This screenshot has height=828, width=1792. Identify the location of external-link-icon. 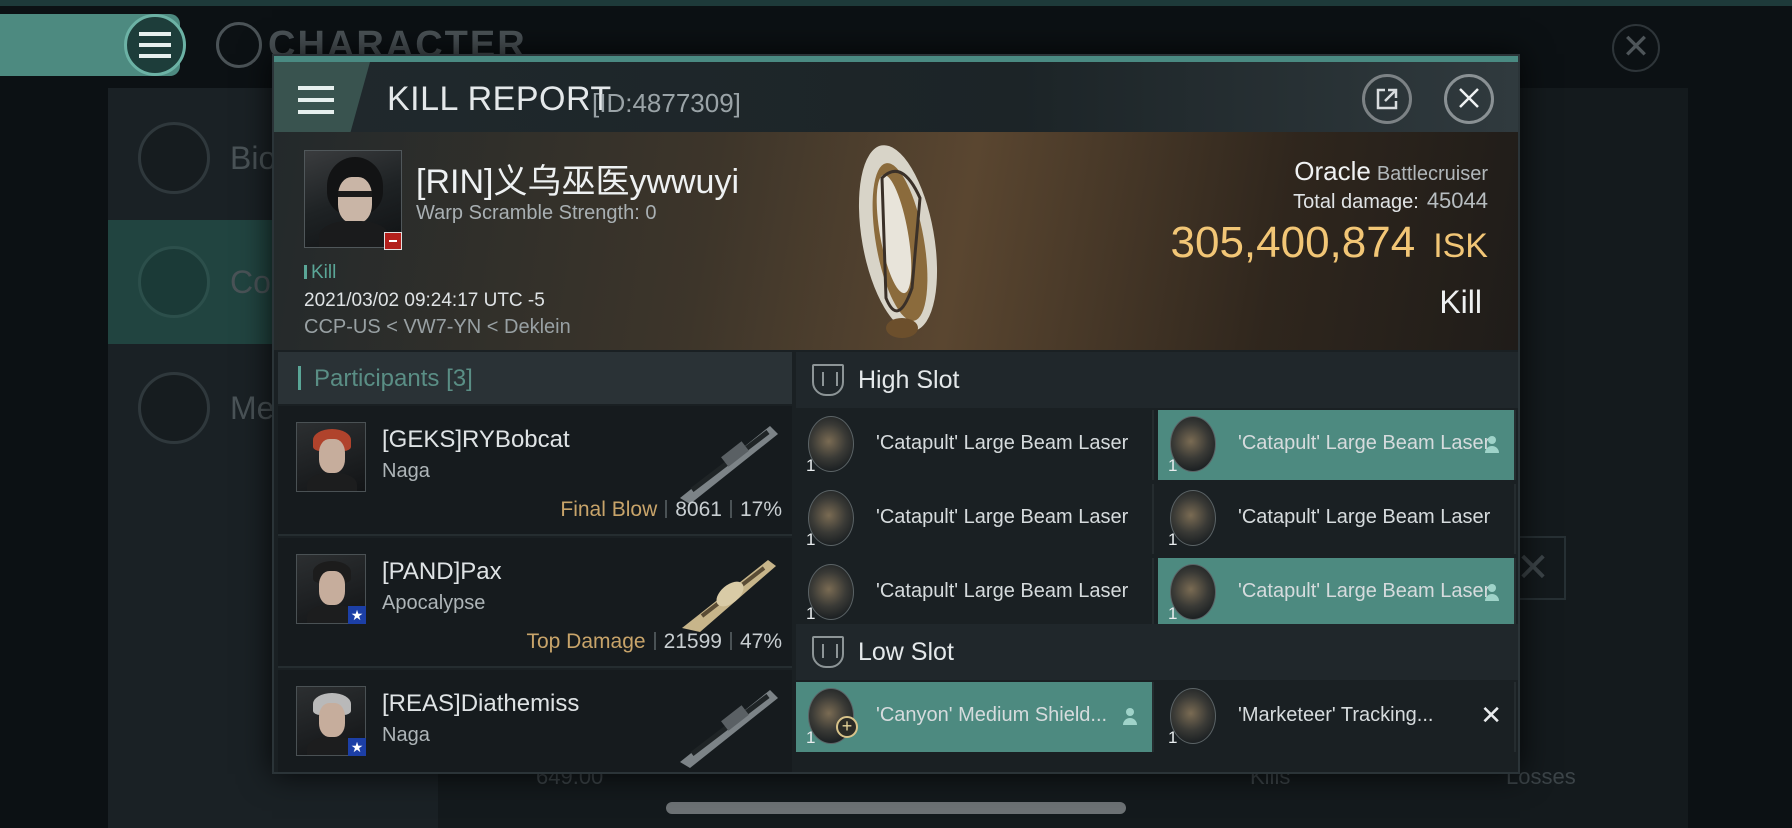
(1387, 99).